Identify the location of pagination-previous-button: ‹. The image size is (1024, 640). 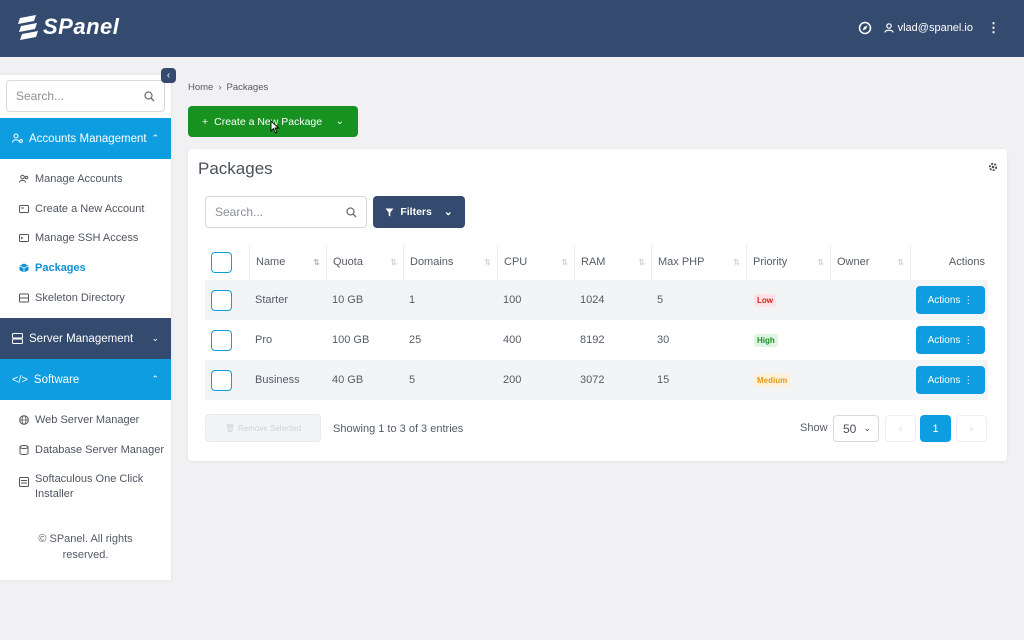
(900, 428).